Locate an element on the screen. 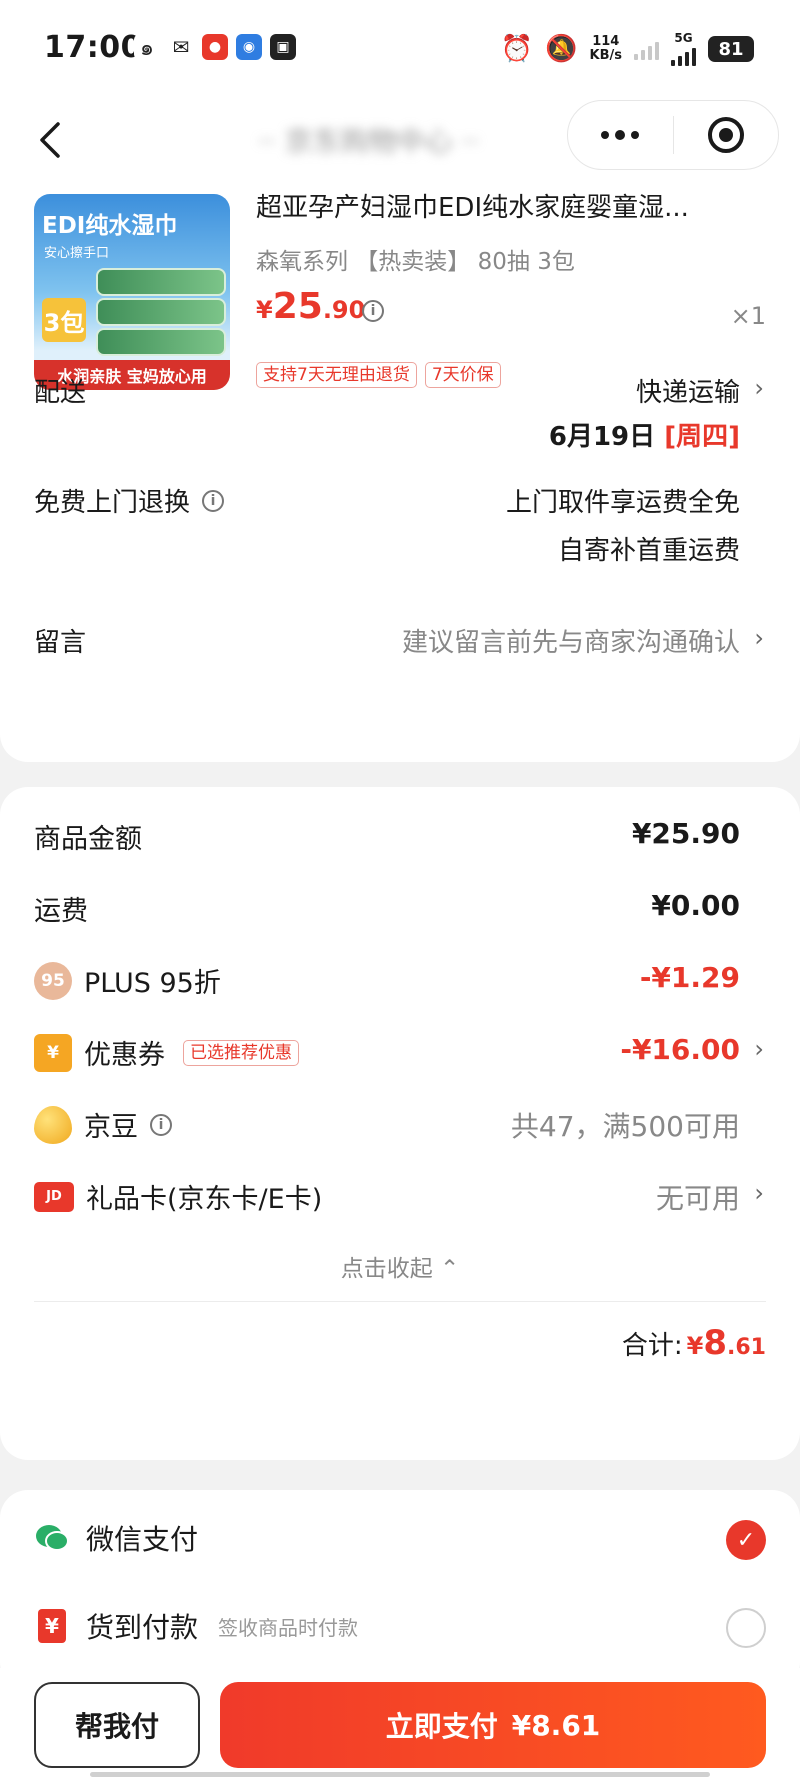 This screenshot has width=800, height=1777. jd-beans-row: 京豆 i 共47，满500可用 is located at coordinates (400, 1123).